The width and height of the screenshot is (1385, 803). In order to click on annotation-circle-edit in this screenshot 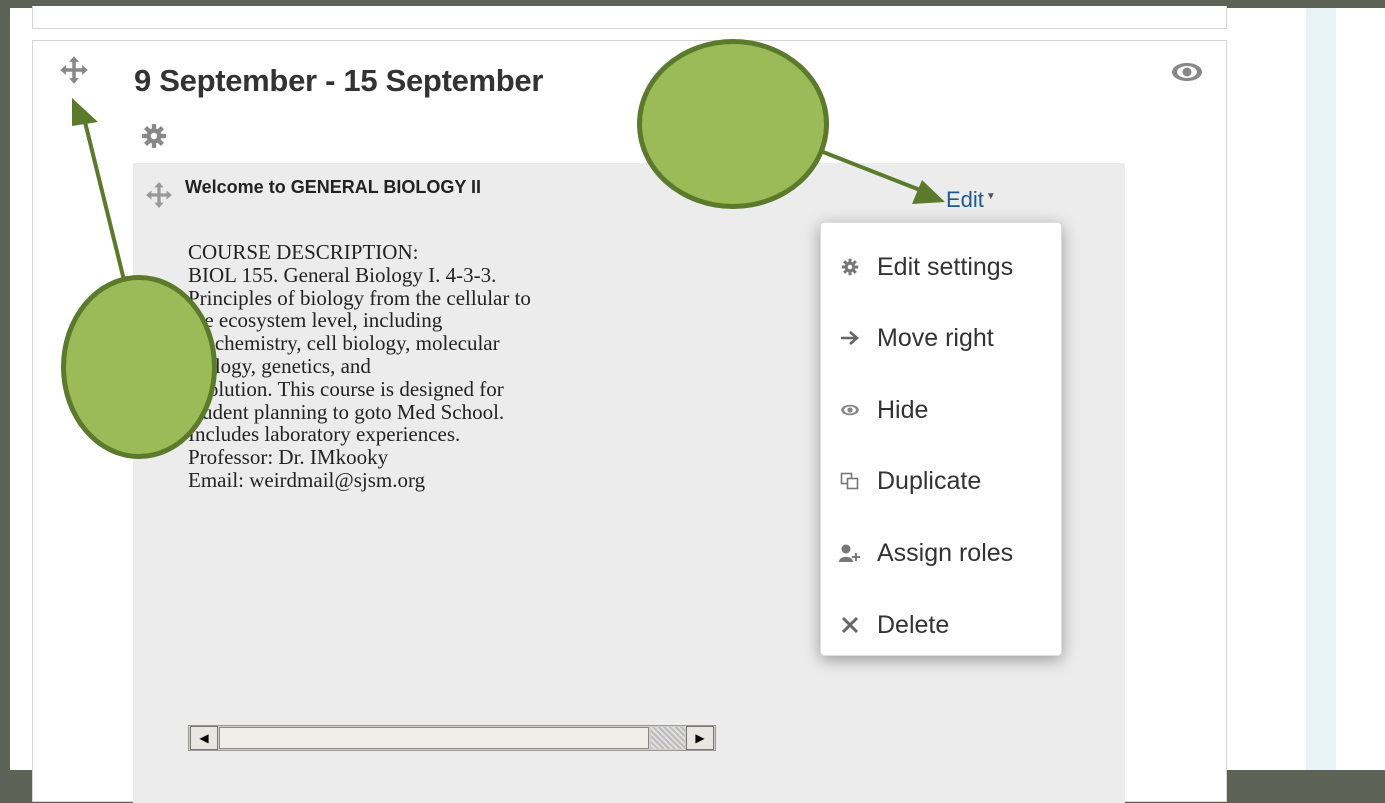, I will do `click(733, 124)`.